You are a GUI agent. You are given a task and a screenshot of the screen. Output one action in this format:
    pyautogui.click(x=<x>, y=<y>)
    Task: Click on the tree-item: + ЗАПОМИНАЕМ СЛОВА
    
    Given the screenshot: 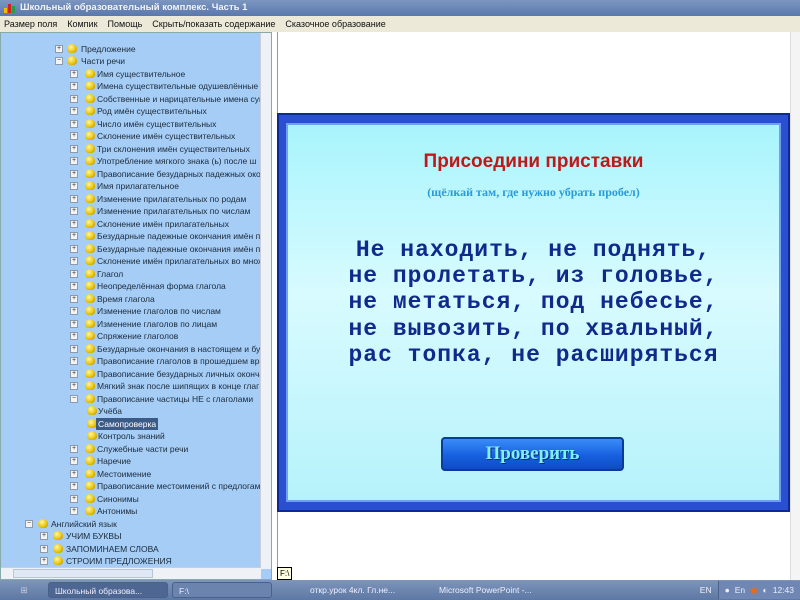 What is the action you would take?
    pyautogui.click(x=131, y=549)
    